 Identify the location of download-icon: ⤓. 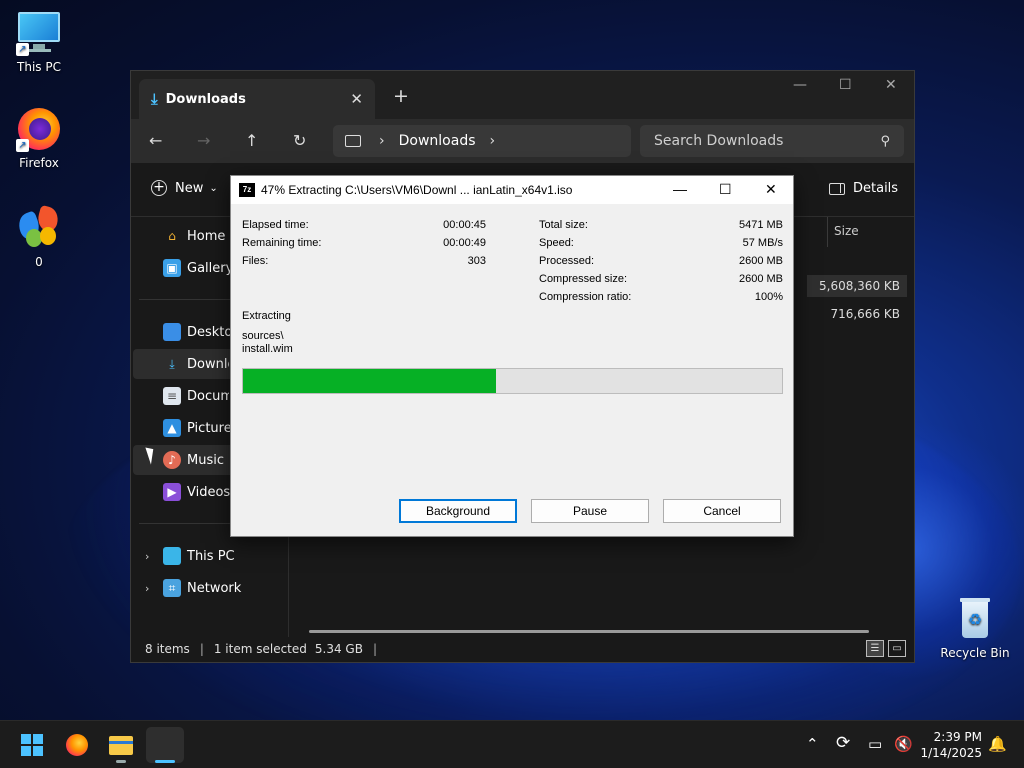
(154, 99).